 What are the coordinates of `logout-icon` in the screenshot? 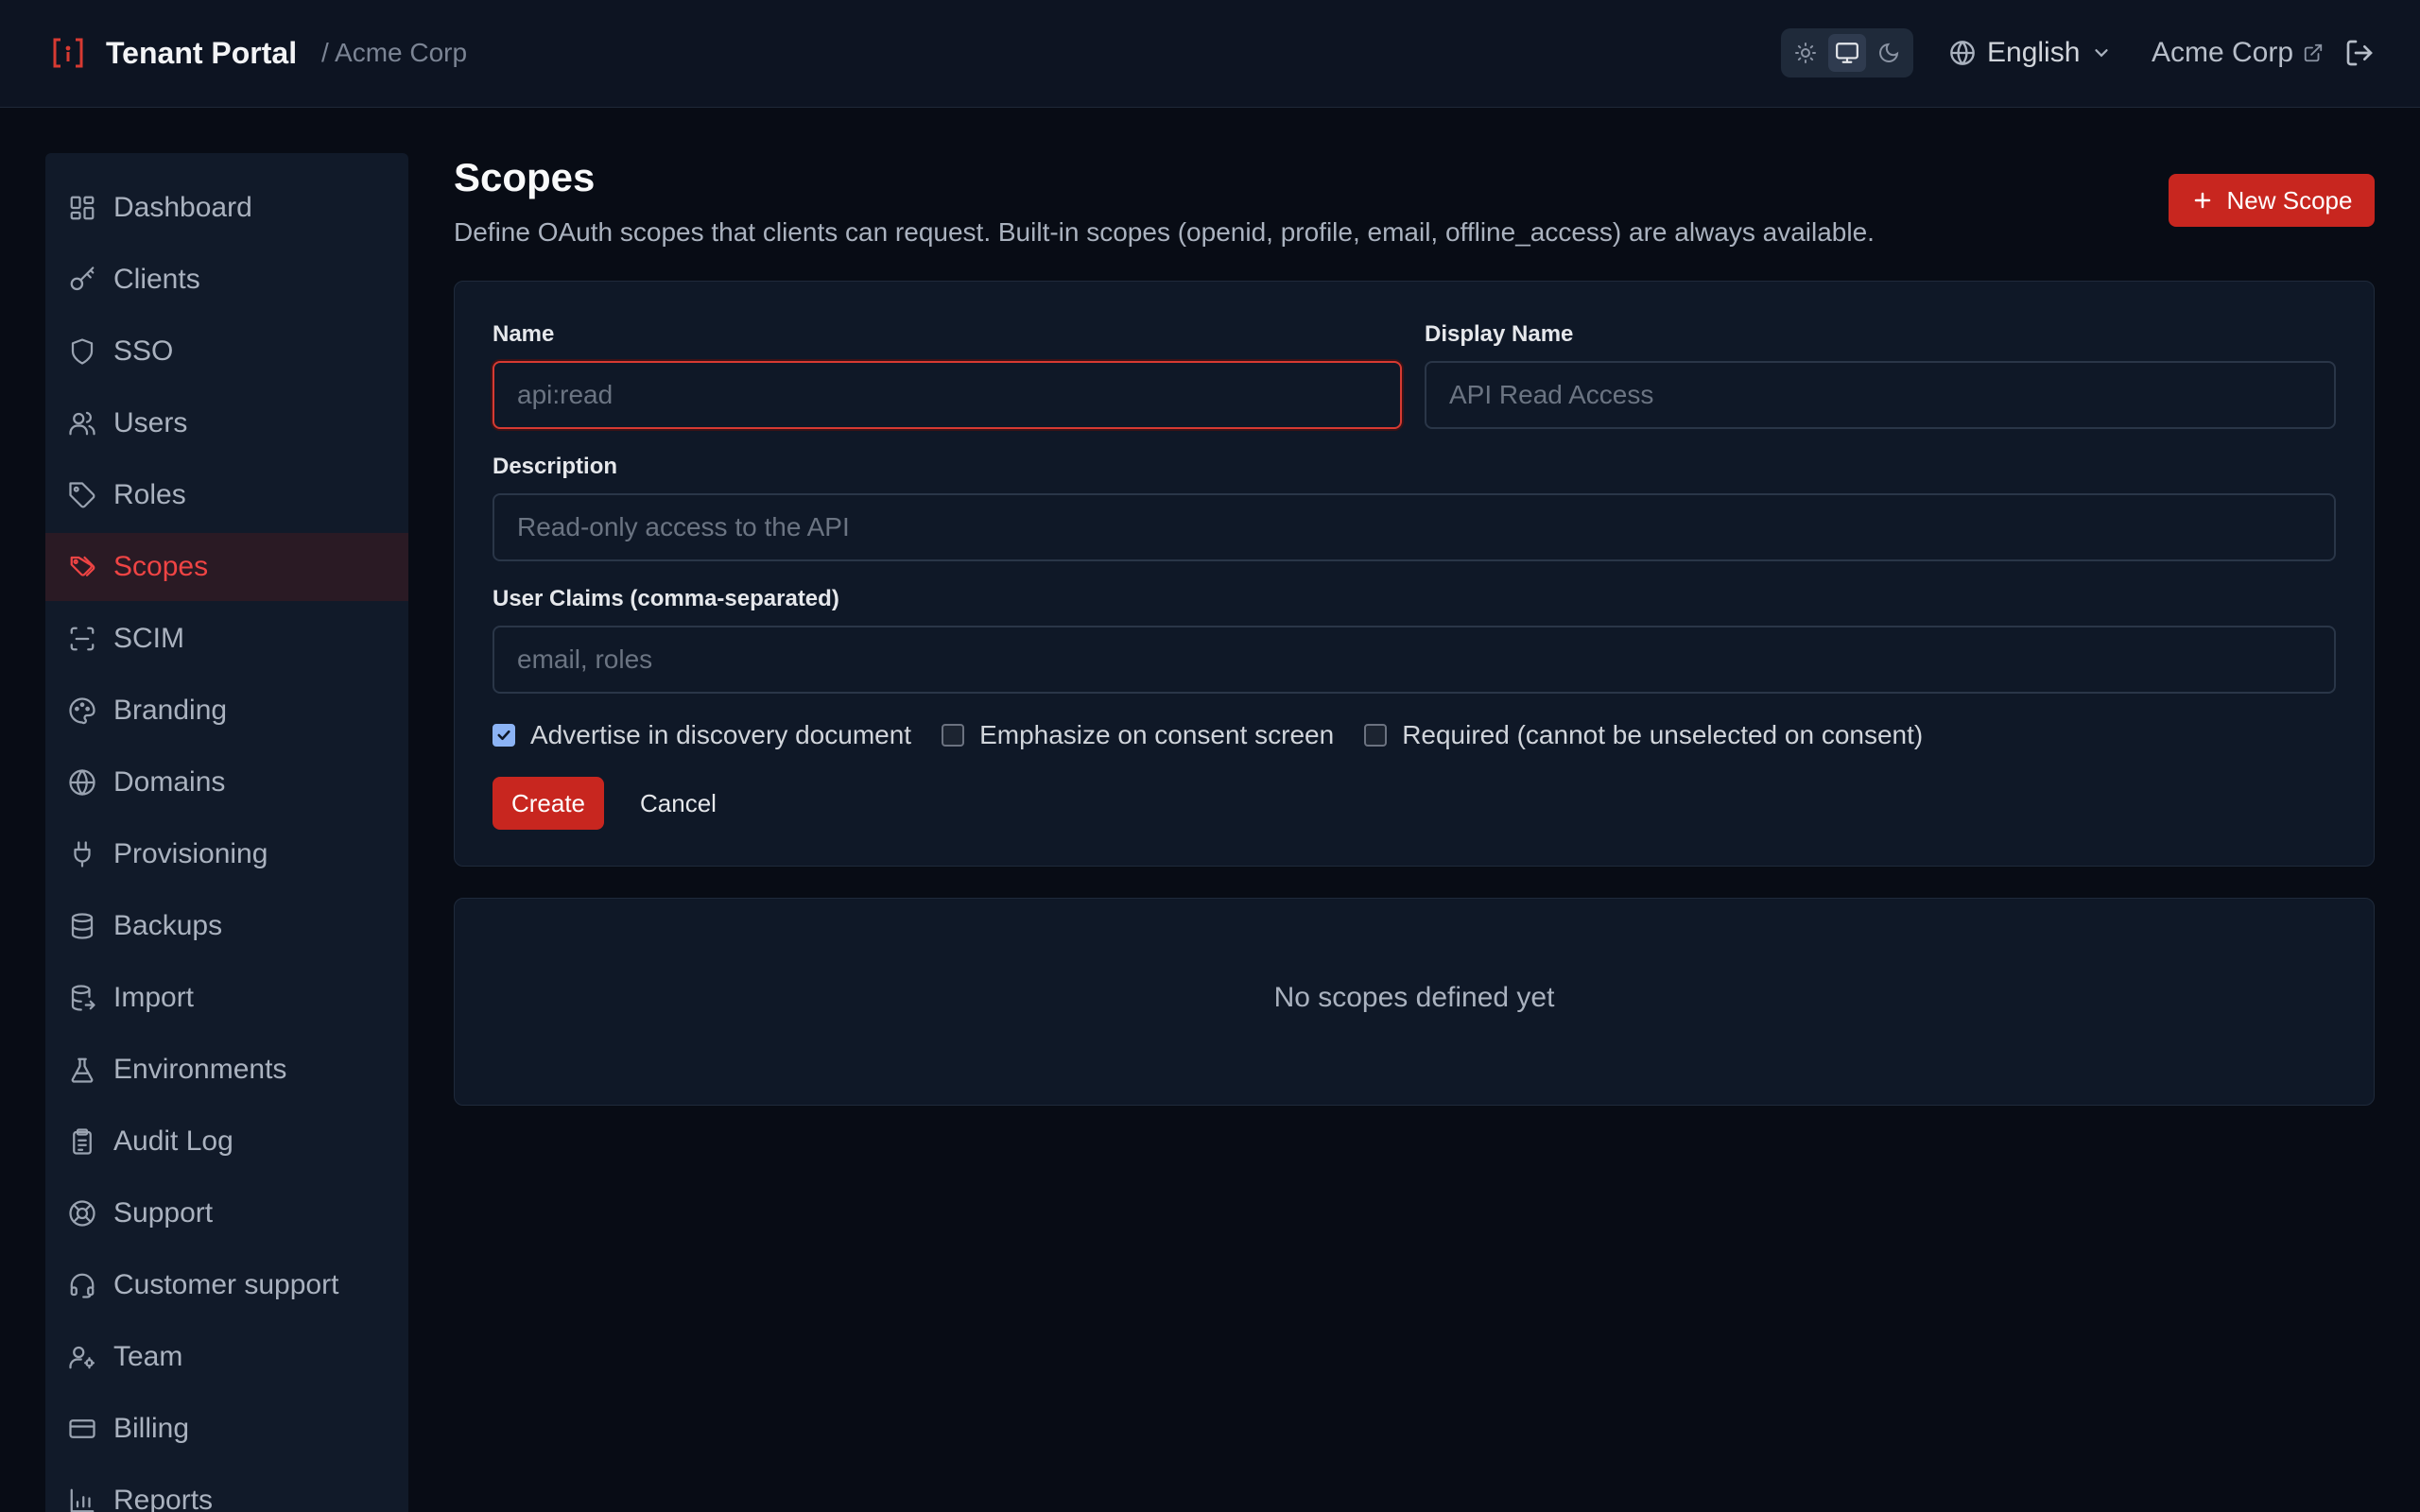 It's located at (2359, 53).